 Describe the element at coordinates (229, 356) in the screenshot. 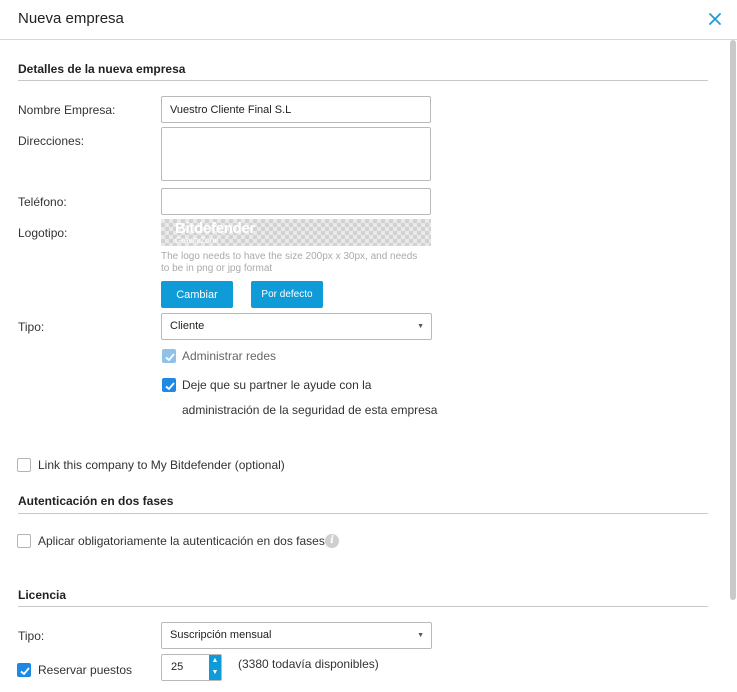

I see `manage-networks-label: Administrar redes` at that location.